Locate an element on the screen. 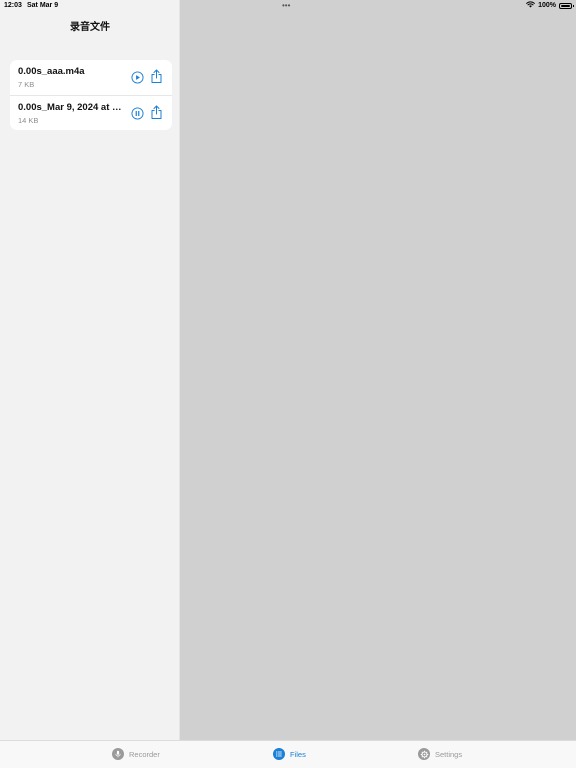 The image size is (576, 768). mic-icon is located at coordinates (118, 754).